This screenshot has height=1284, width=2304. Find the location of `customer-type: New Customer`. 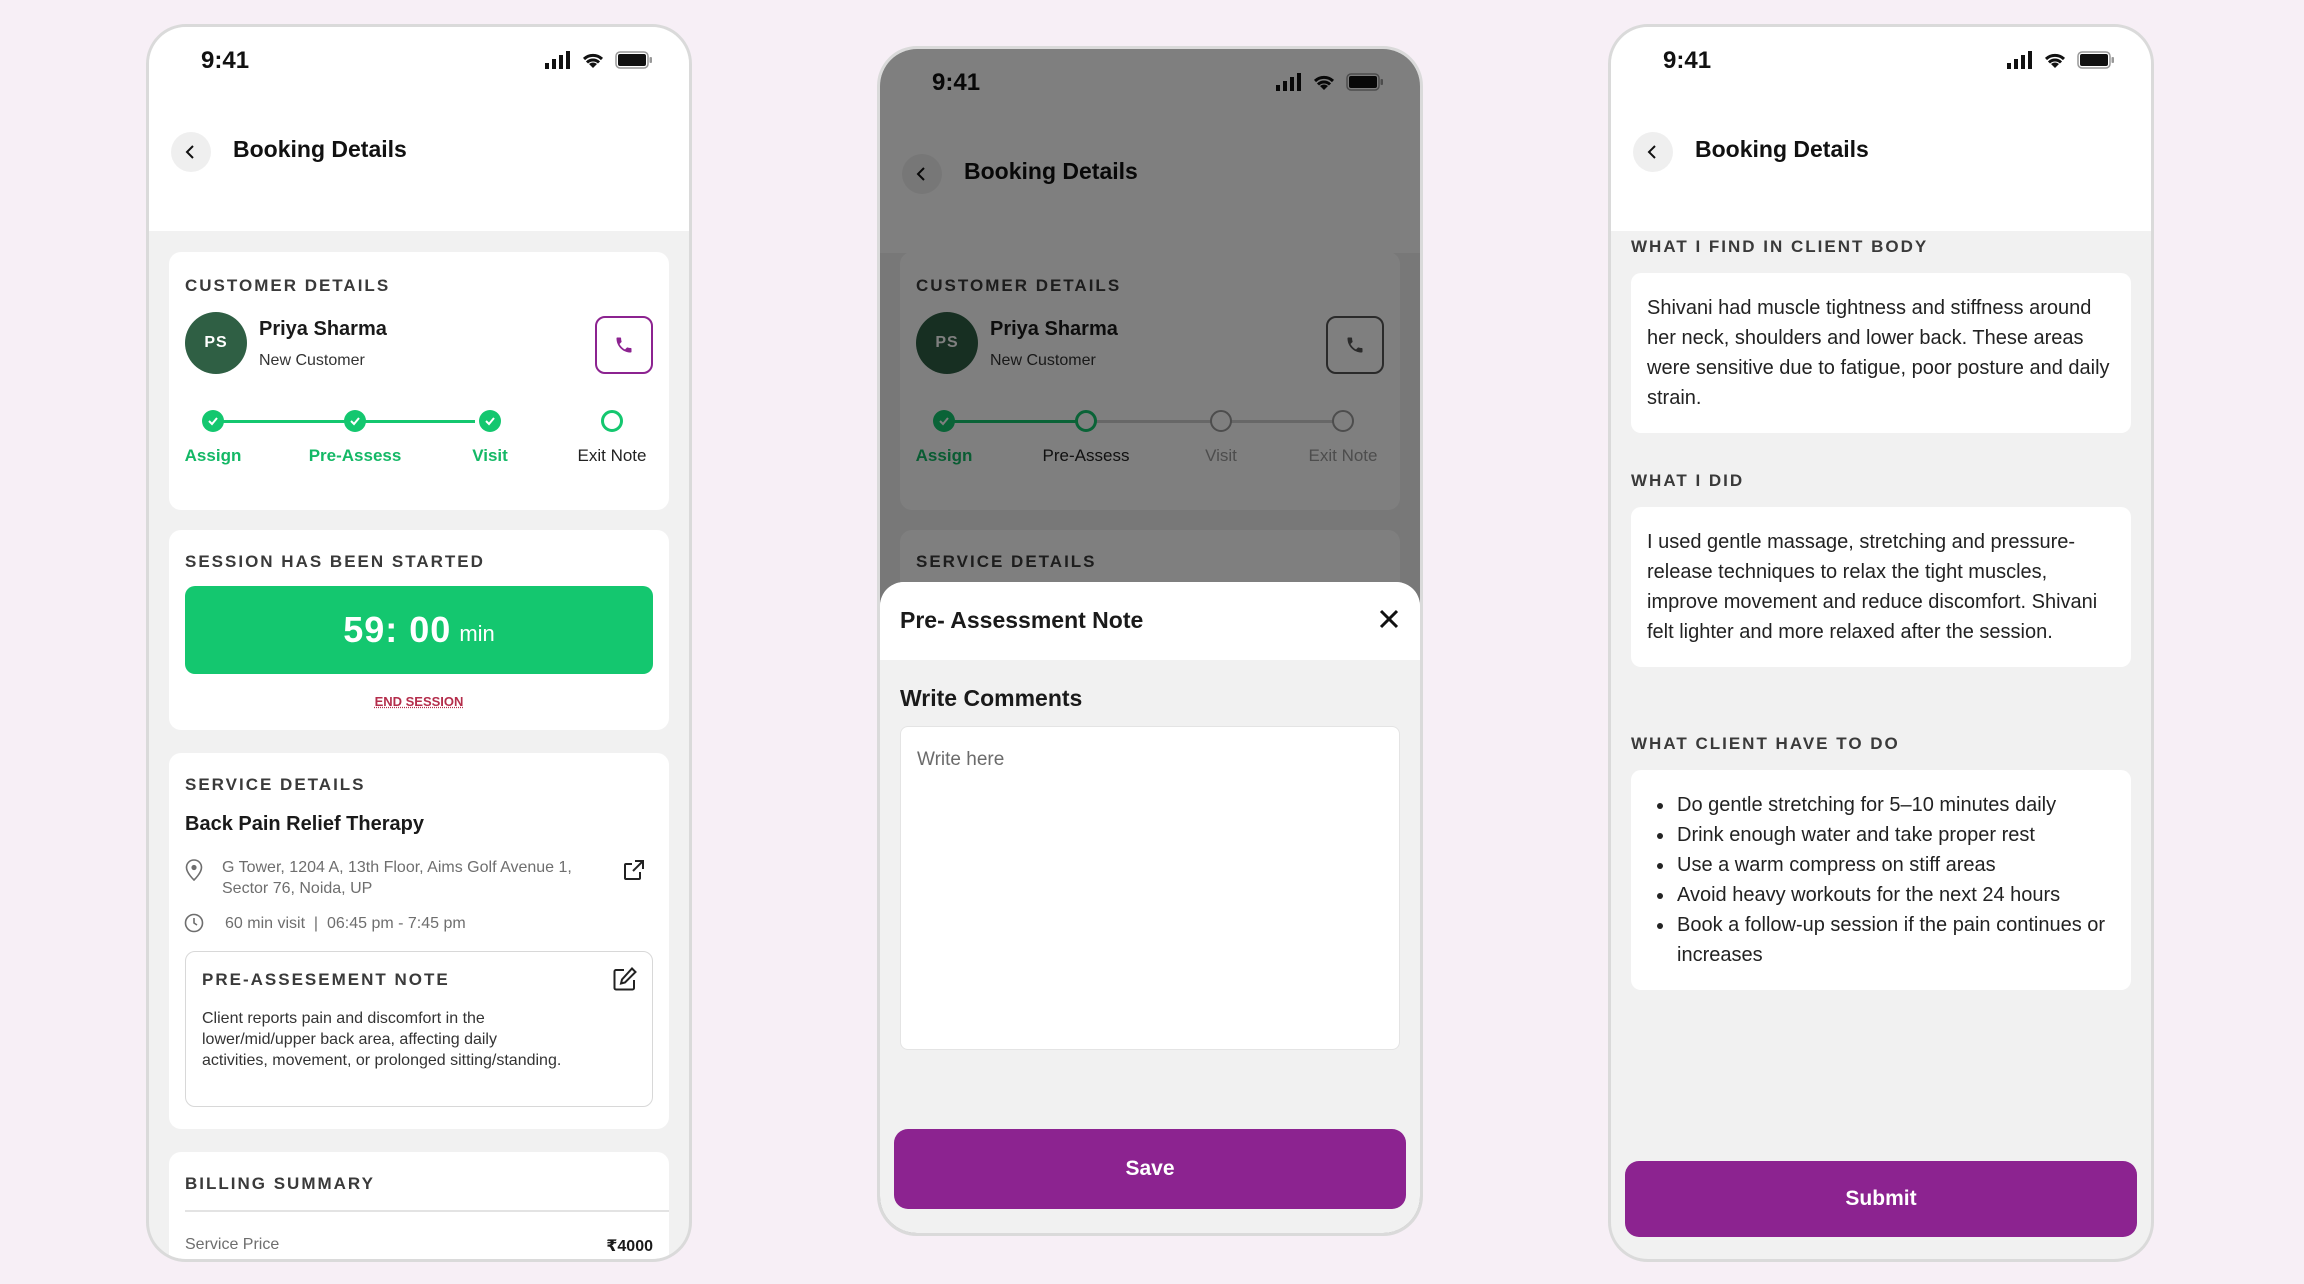

customer-type: New Customer is located at coordinates (312, 360).